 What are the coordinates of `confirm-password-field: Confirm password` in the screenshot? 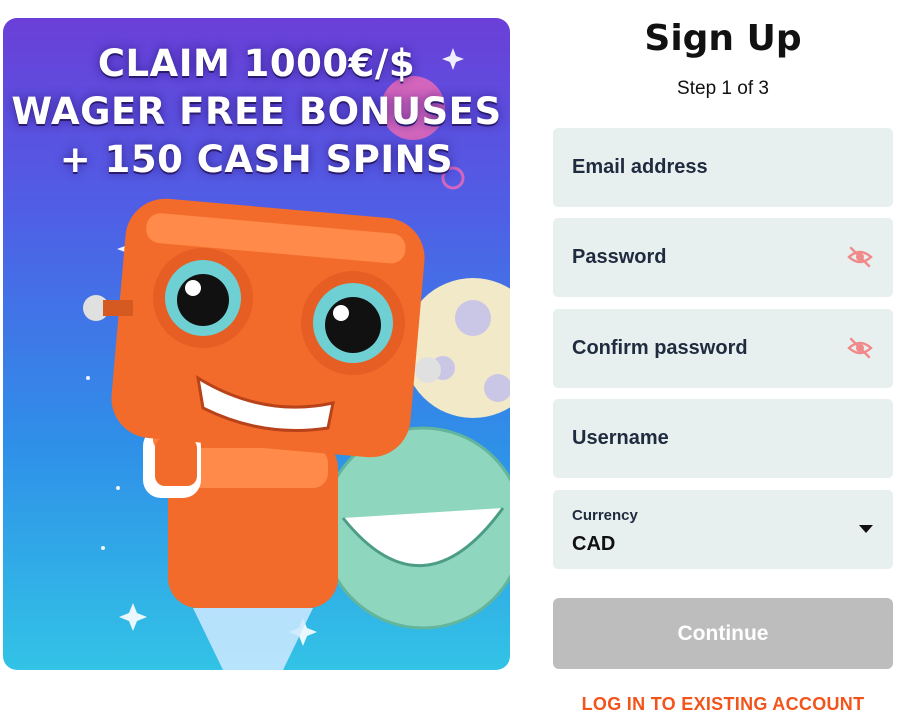 It's located at (723, 348).